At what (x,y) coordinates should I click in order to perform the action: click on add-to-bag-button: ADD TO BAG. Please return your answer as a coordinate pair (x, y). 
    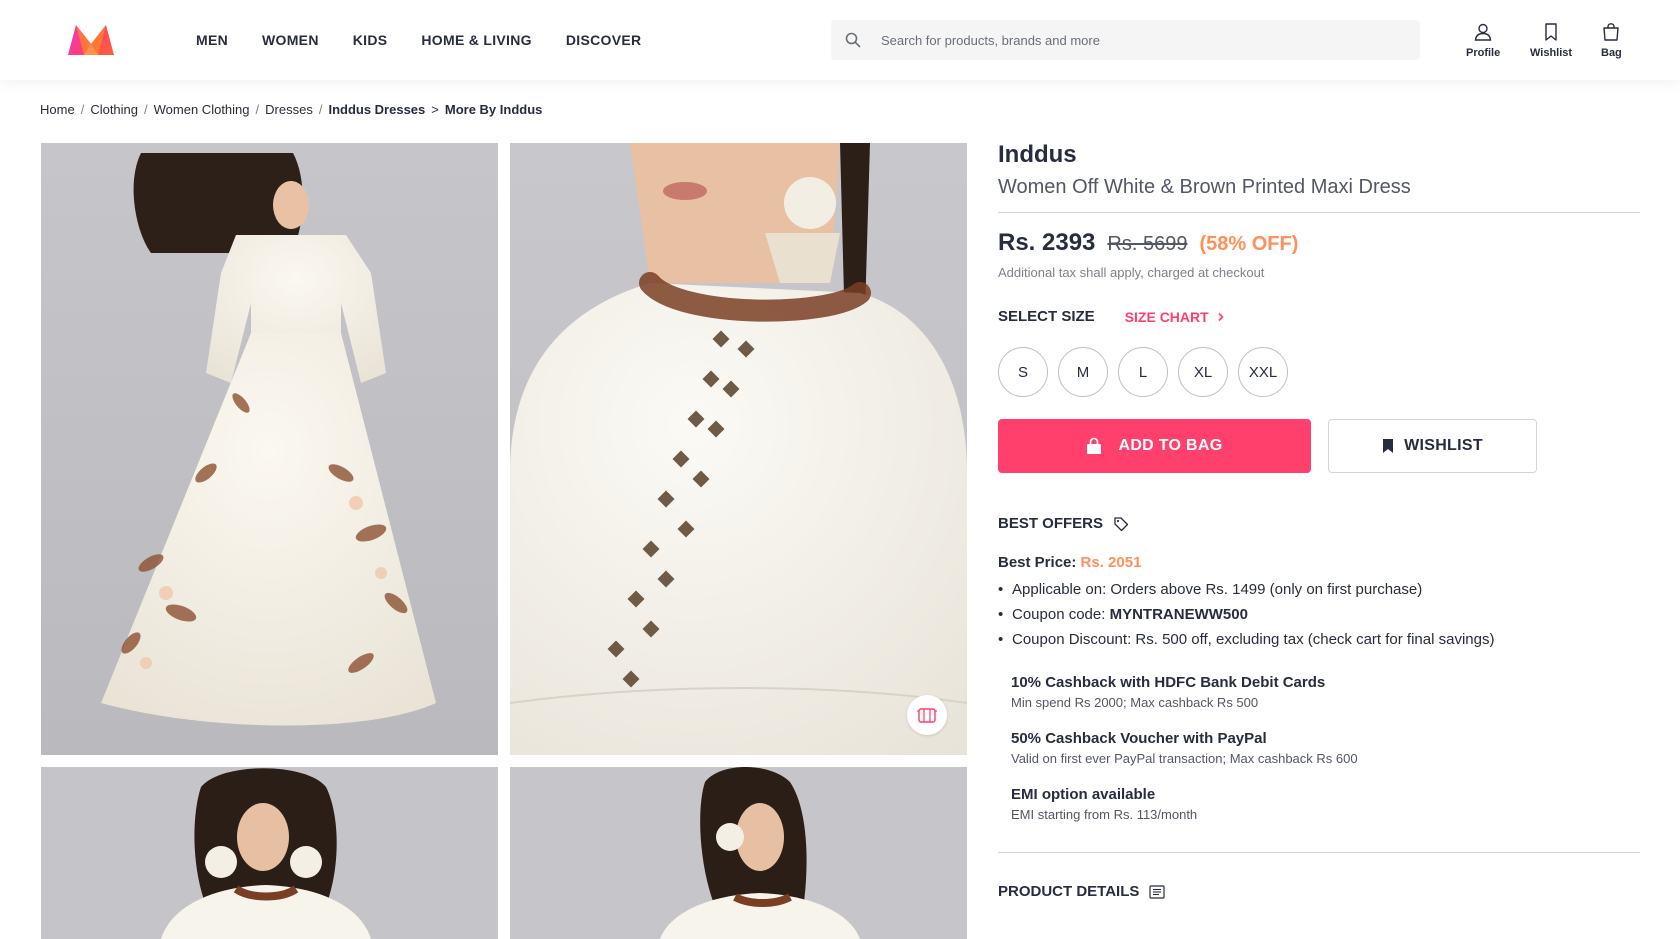
    Looking at the image, I should click on (1154, 446).